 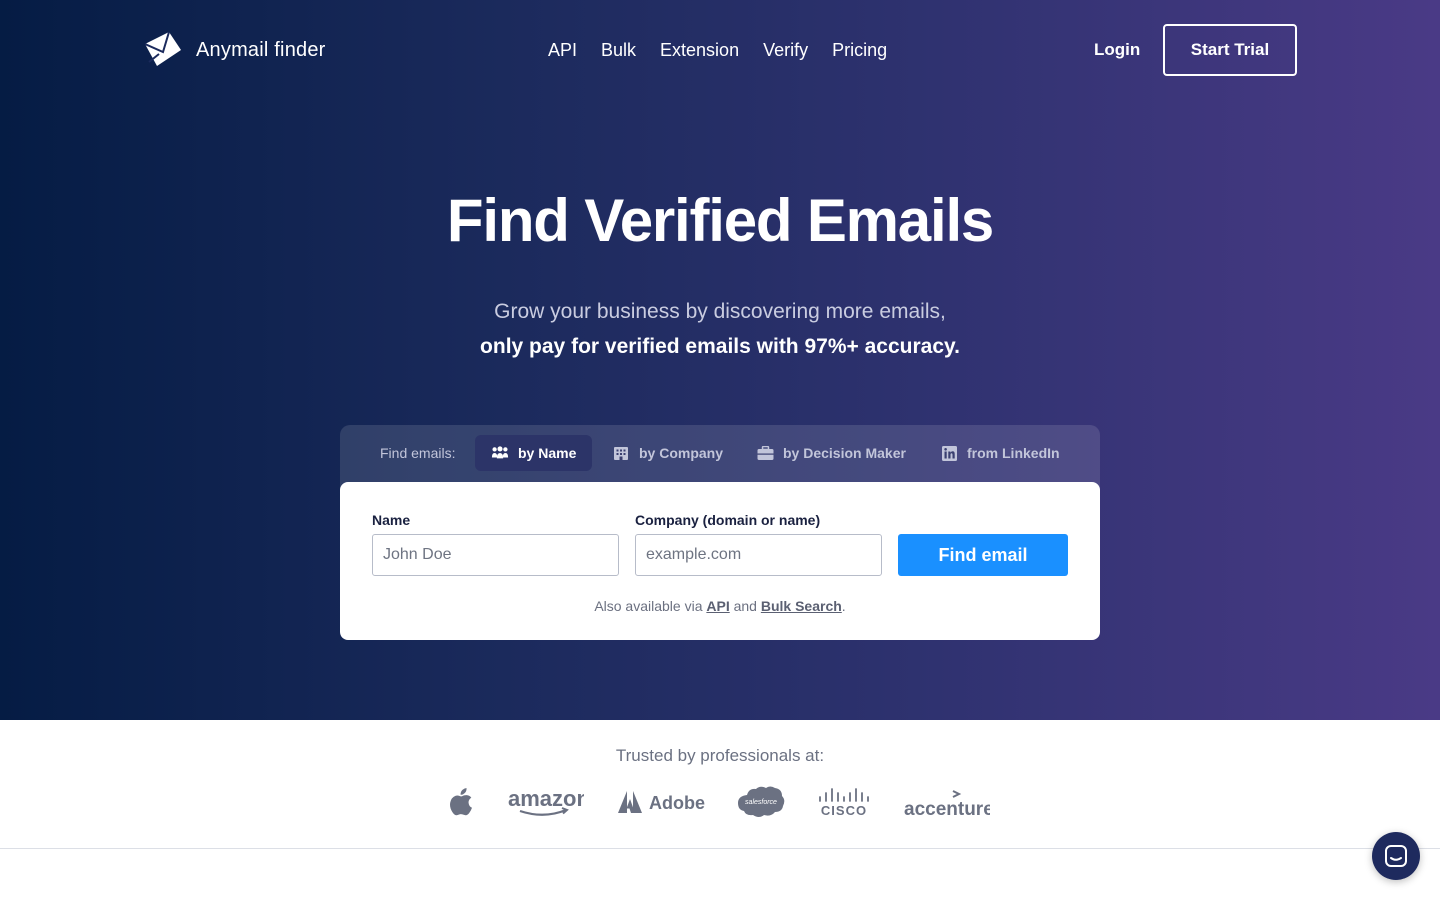 I want to click on adobe-wordmark: Adobe, so click(x=677, y=803).